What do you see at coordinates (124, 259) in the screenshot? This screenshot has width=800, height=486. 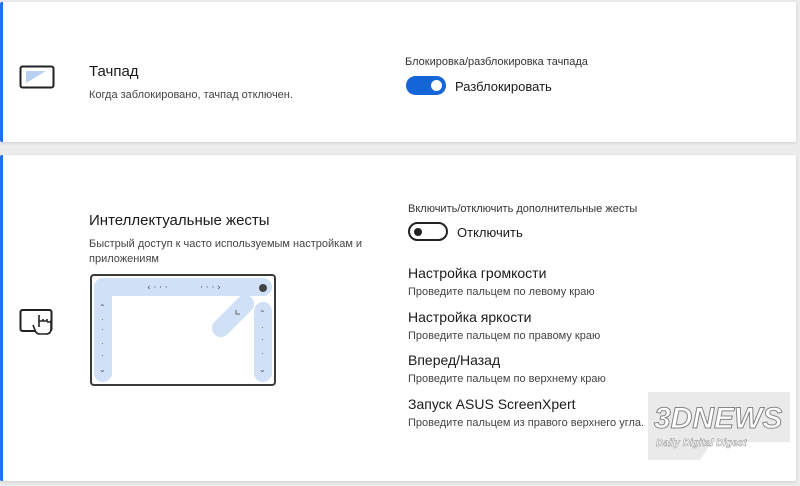 I see `gestures-description-line2: приложениям` at bounding box center [124, 259].